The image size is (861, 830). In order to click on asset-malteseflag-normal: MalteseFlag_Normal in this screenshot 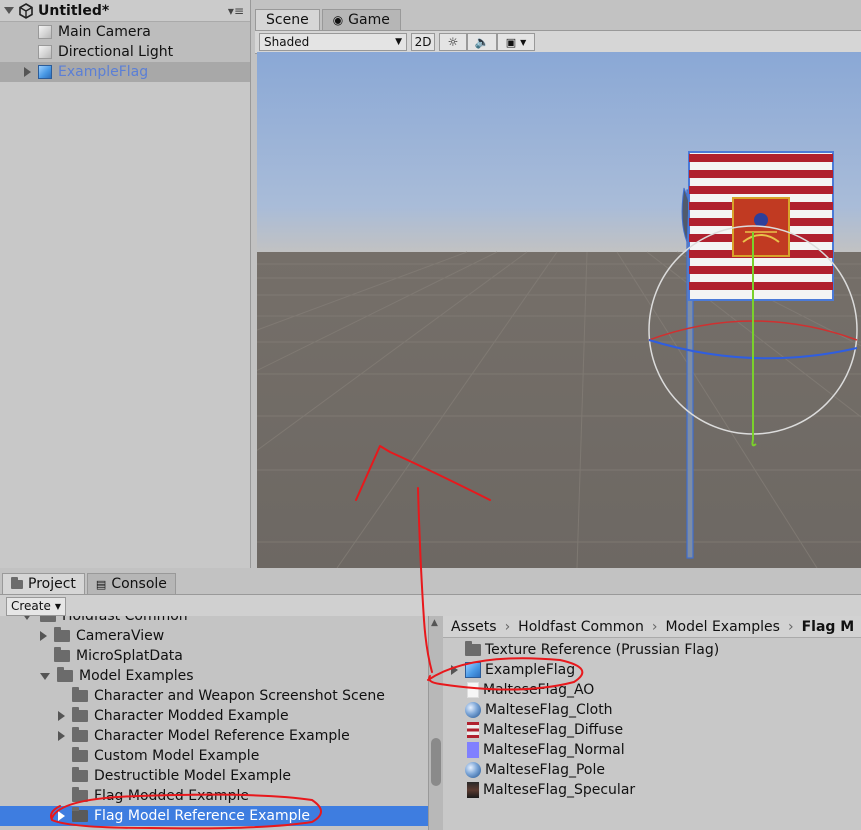, I will do `click(546, 750)`.